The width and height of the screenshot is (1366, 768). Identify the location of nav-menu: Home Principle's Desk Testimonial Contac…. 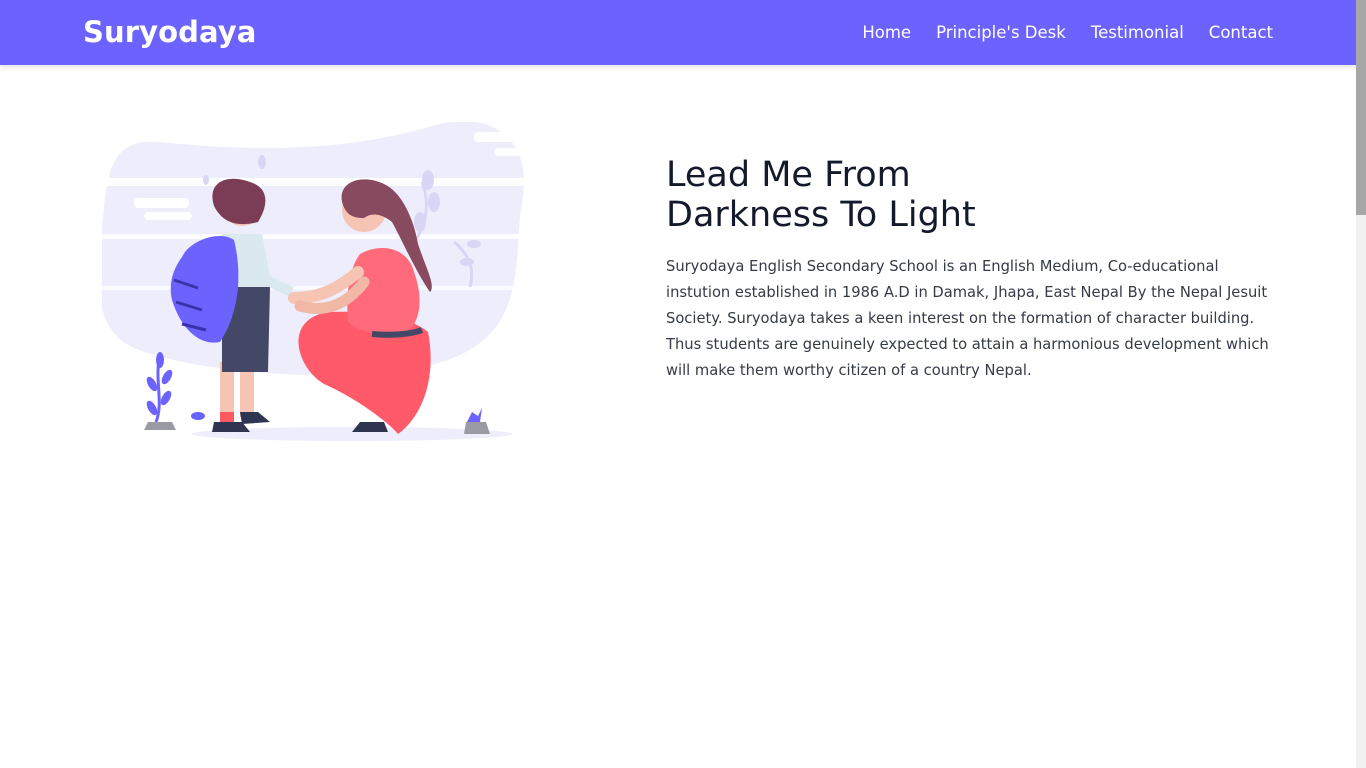
(1067, 33).